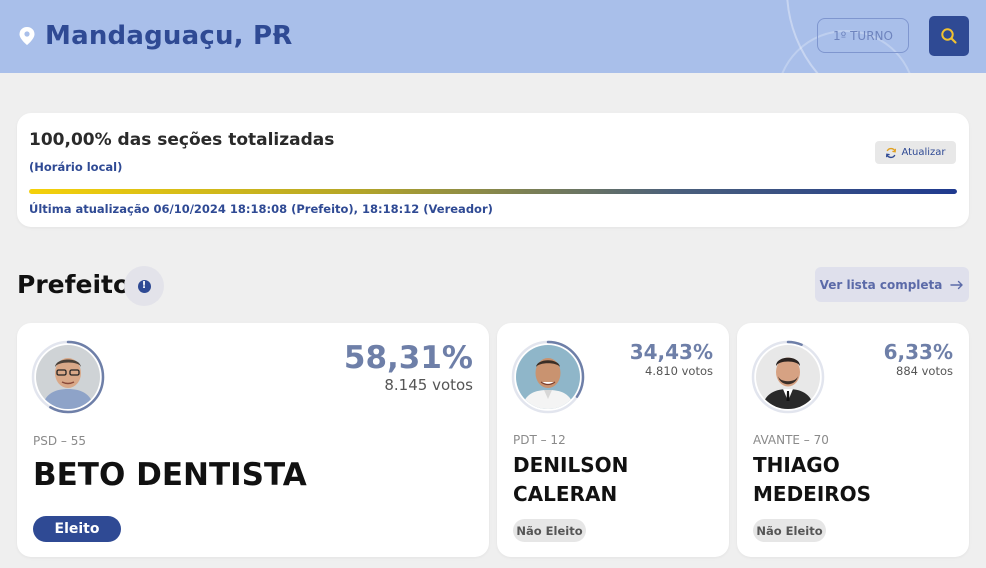 This screenshot has width=986, height=568. Describe the element at coordinates (428, 385) in the screenshot. I see `vote-count: 8.145 votos` at that location.